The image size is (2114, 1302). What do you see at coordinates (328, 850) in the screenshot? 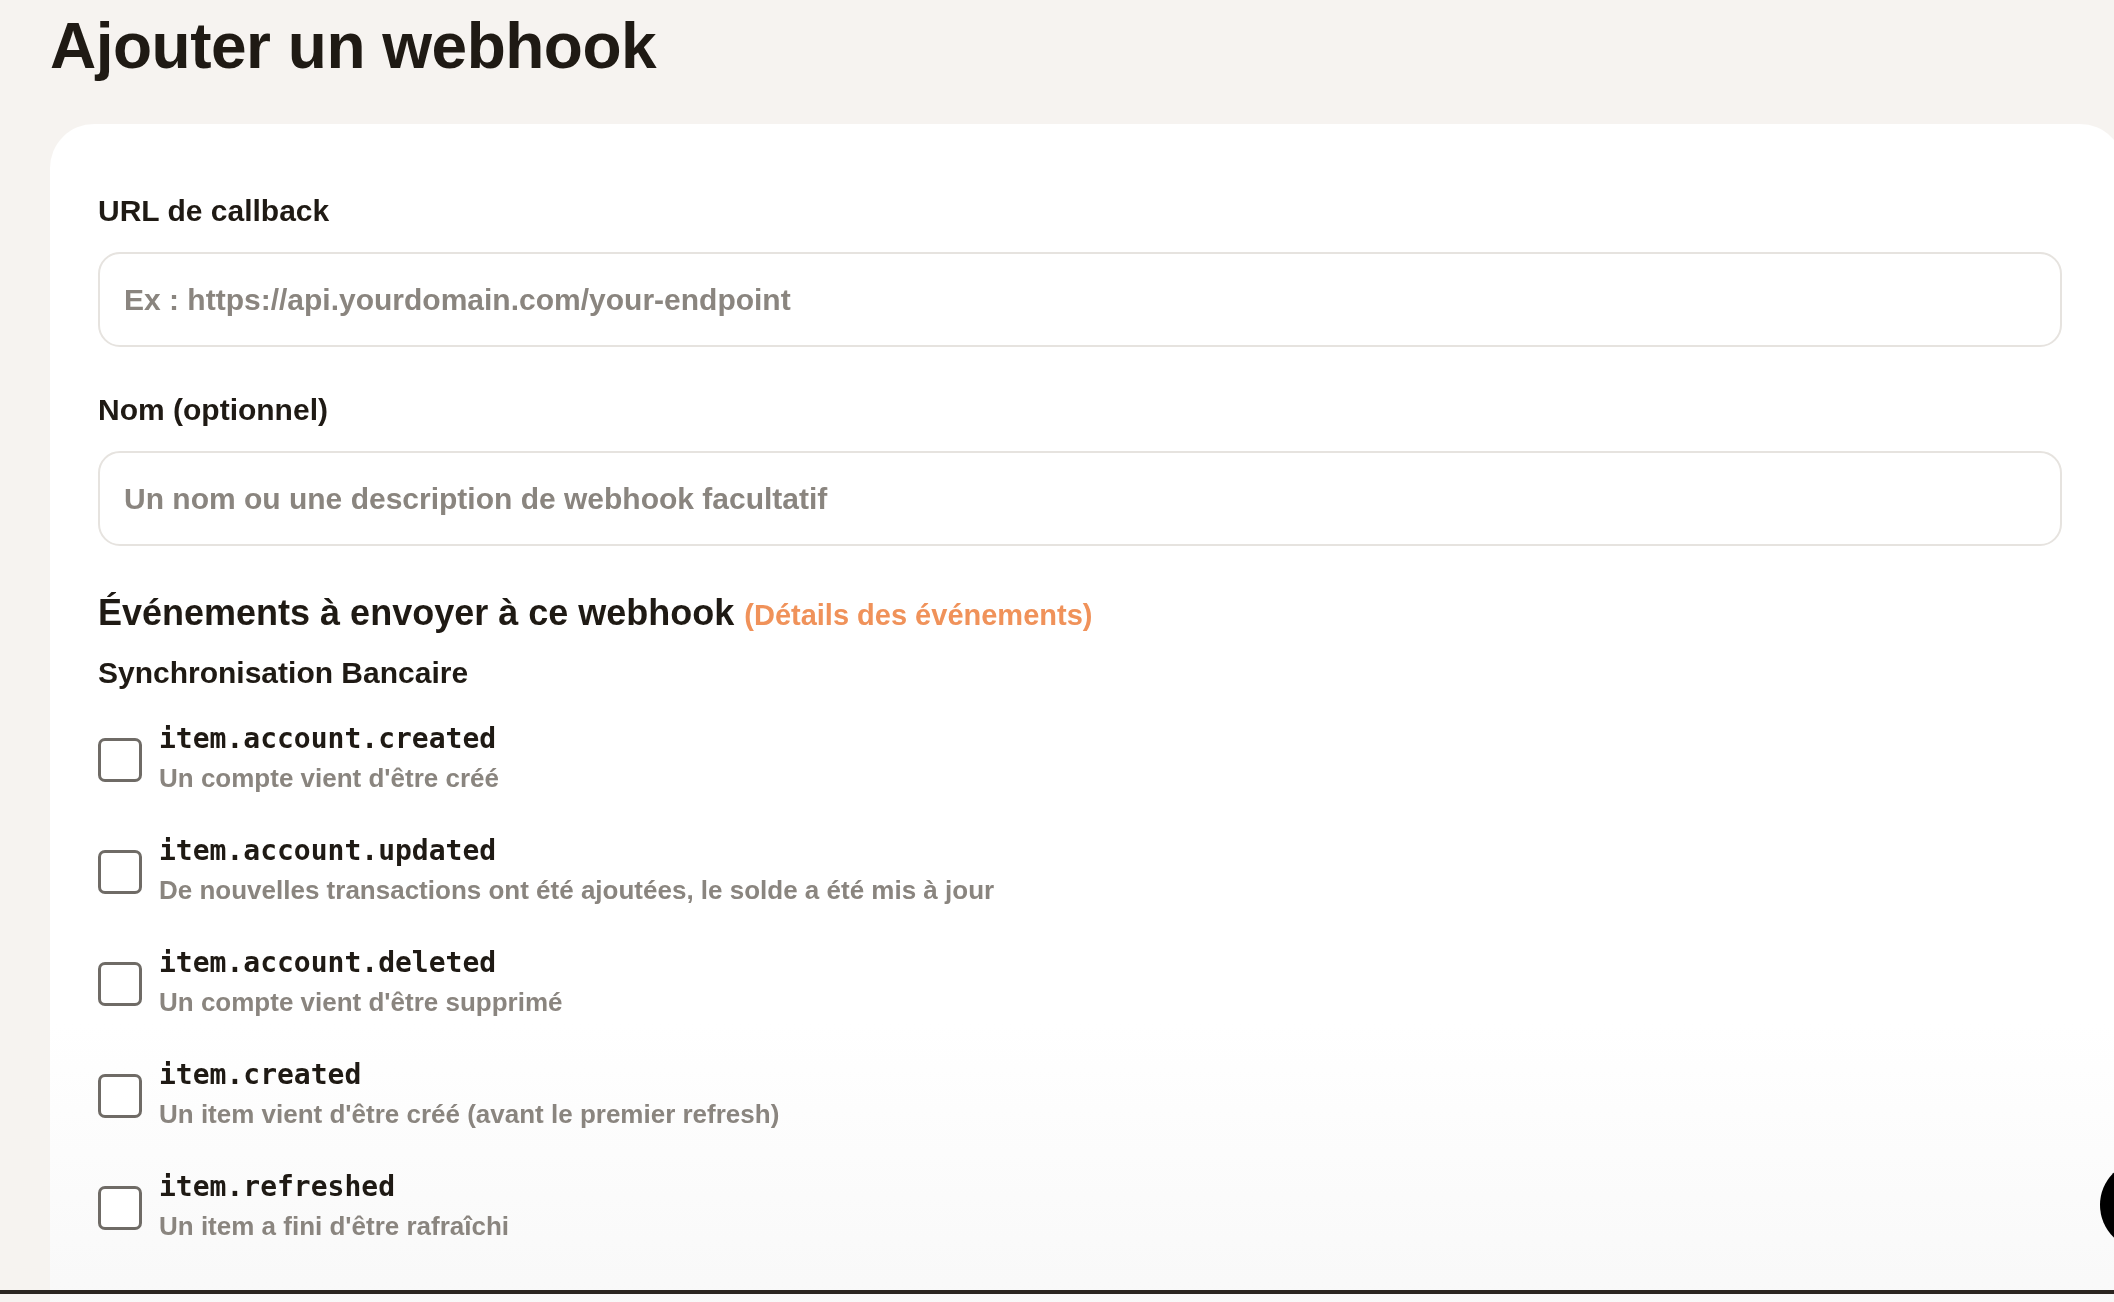
I see `event-name: item.account.updated` at bounding box center [328, 850].